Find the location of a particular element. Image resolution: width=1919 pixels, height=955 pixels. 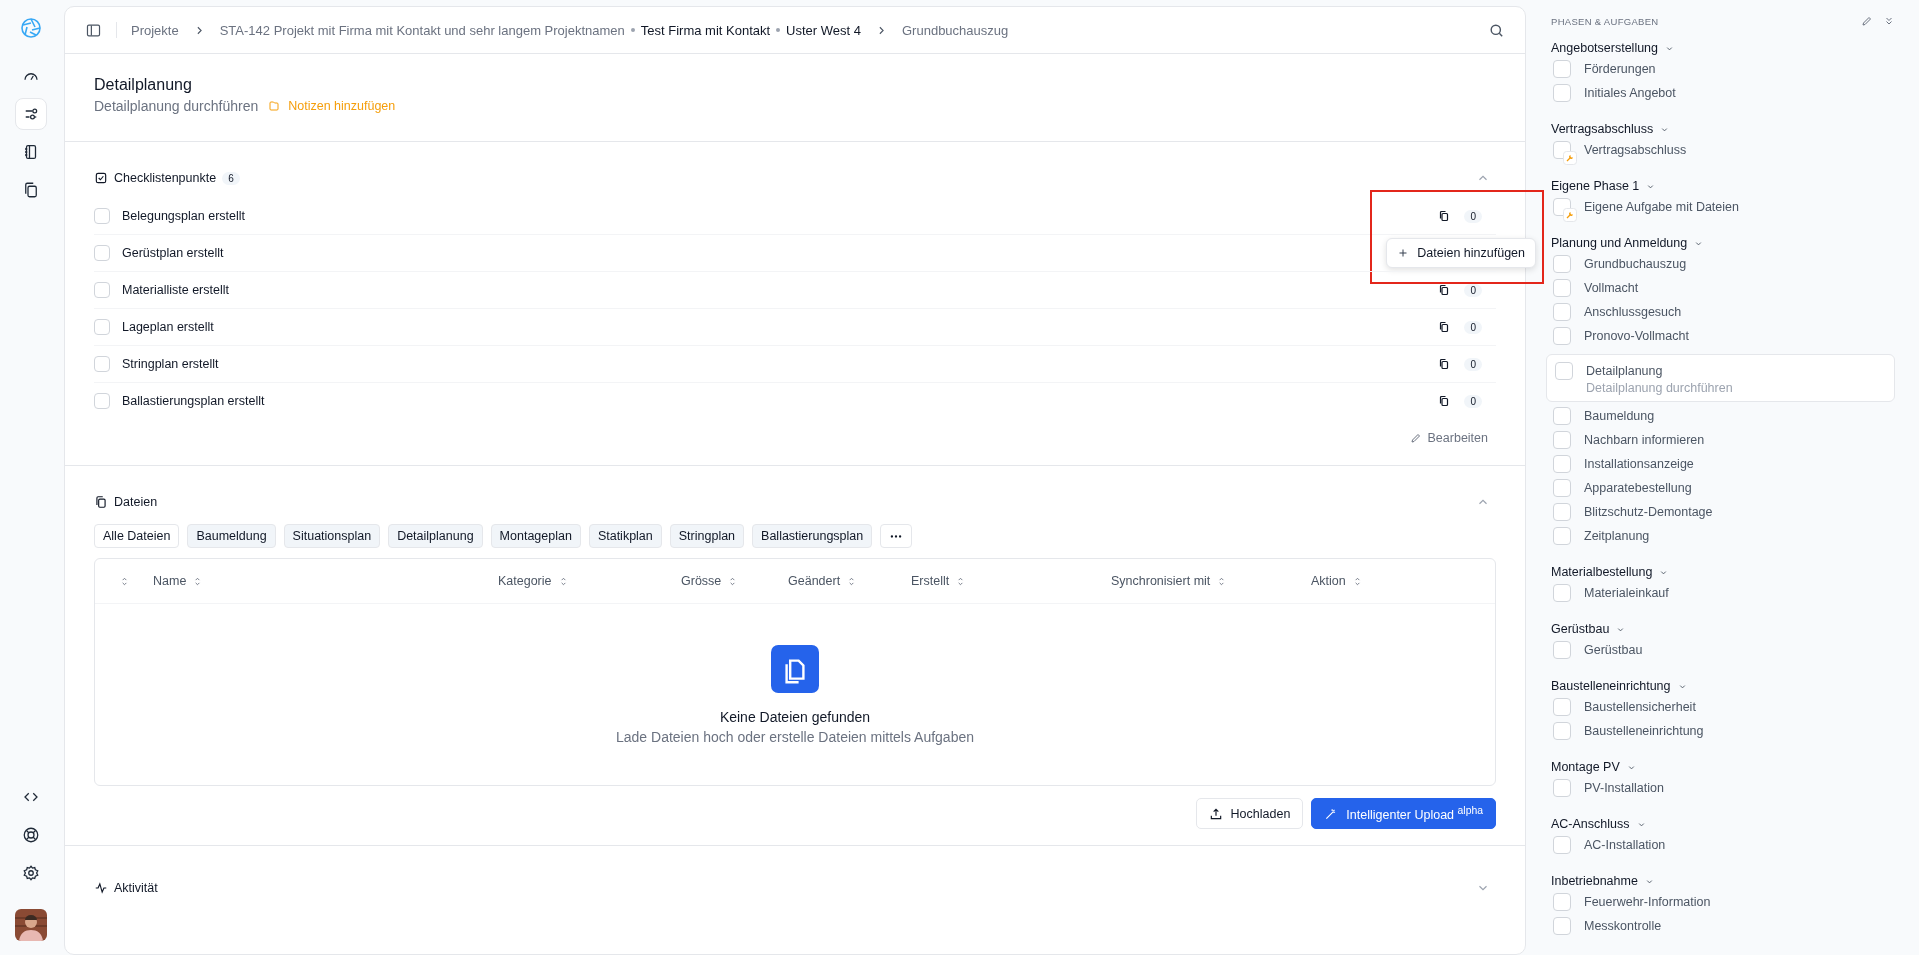

filter-chip: Ballastierungsplan is located at coordinates (812, 536).